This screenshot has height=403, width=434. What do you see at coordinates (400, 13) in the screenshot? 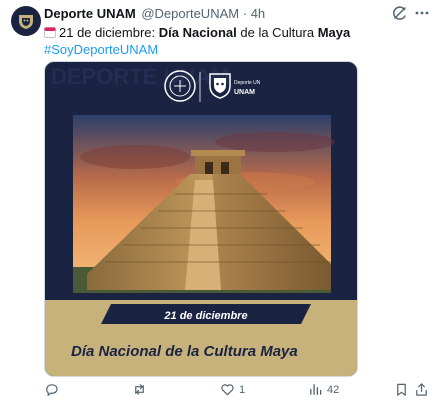
I see `grok-icon` at bounding box center [400, 13].